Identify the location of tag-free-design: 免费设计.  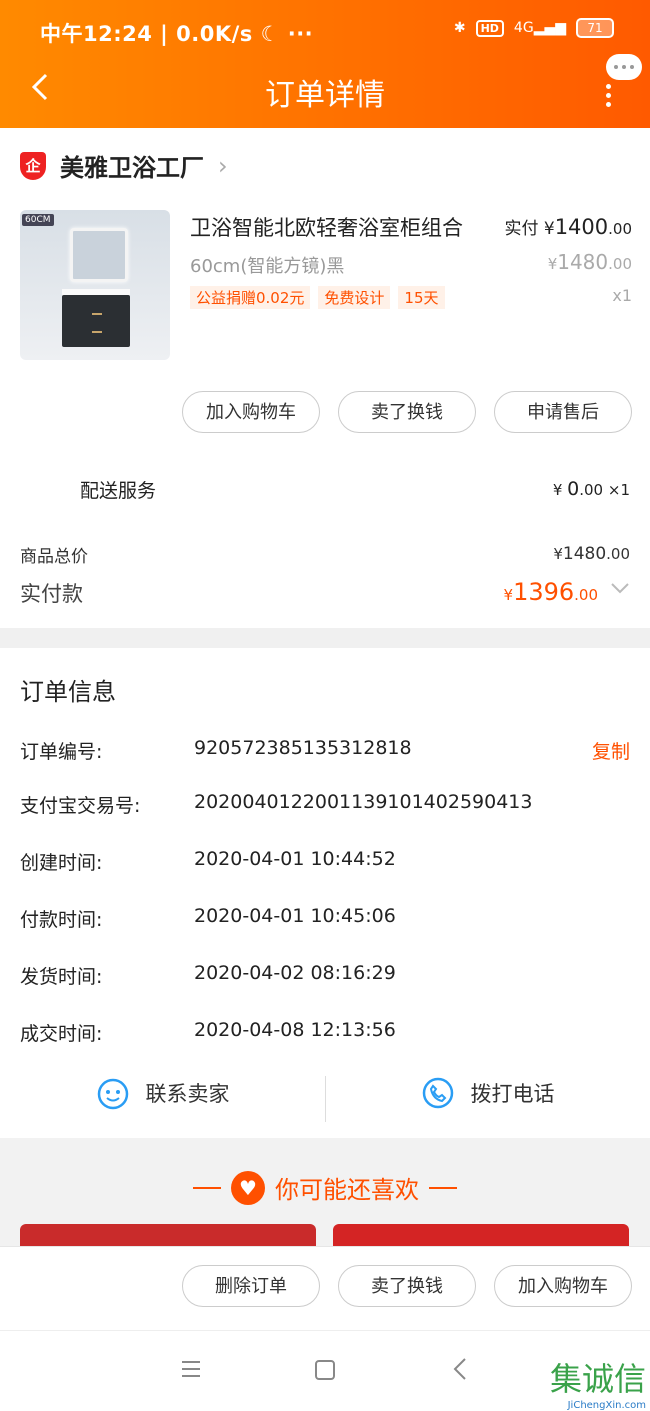
(354, 297).